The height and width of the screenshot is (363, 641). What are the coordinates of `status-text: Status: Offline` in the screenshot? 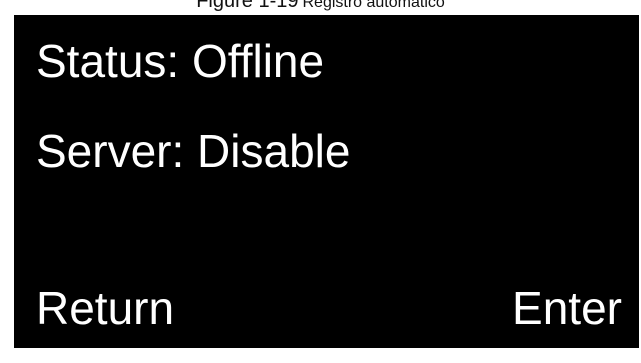 It's located at (180, 61).